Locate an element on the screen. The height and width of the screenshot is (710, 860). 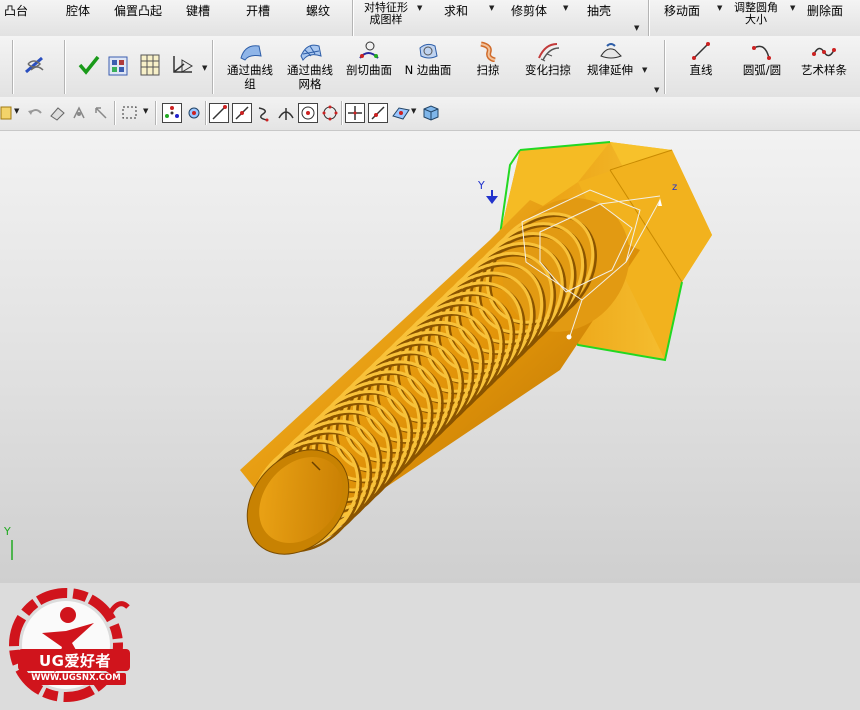
arc-snap-icon is located at coordinates (264, 113).